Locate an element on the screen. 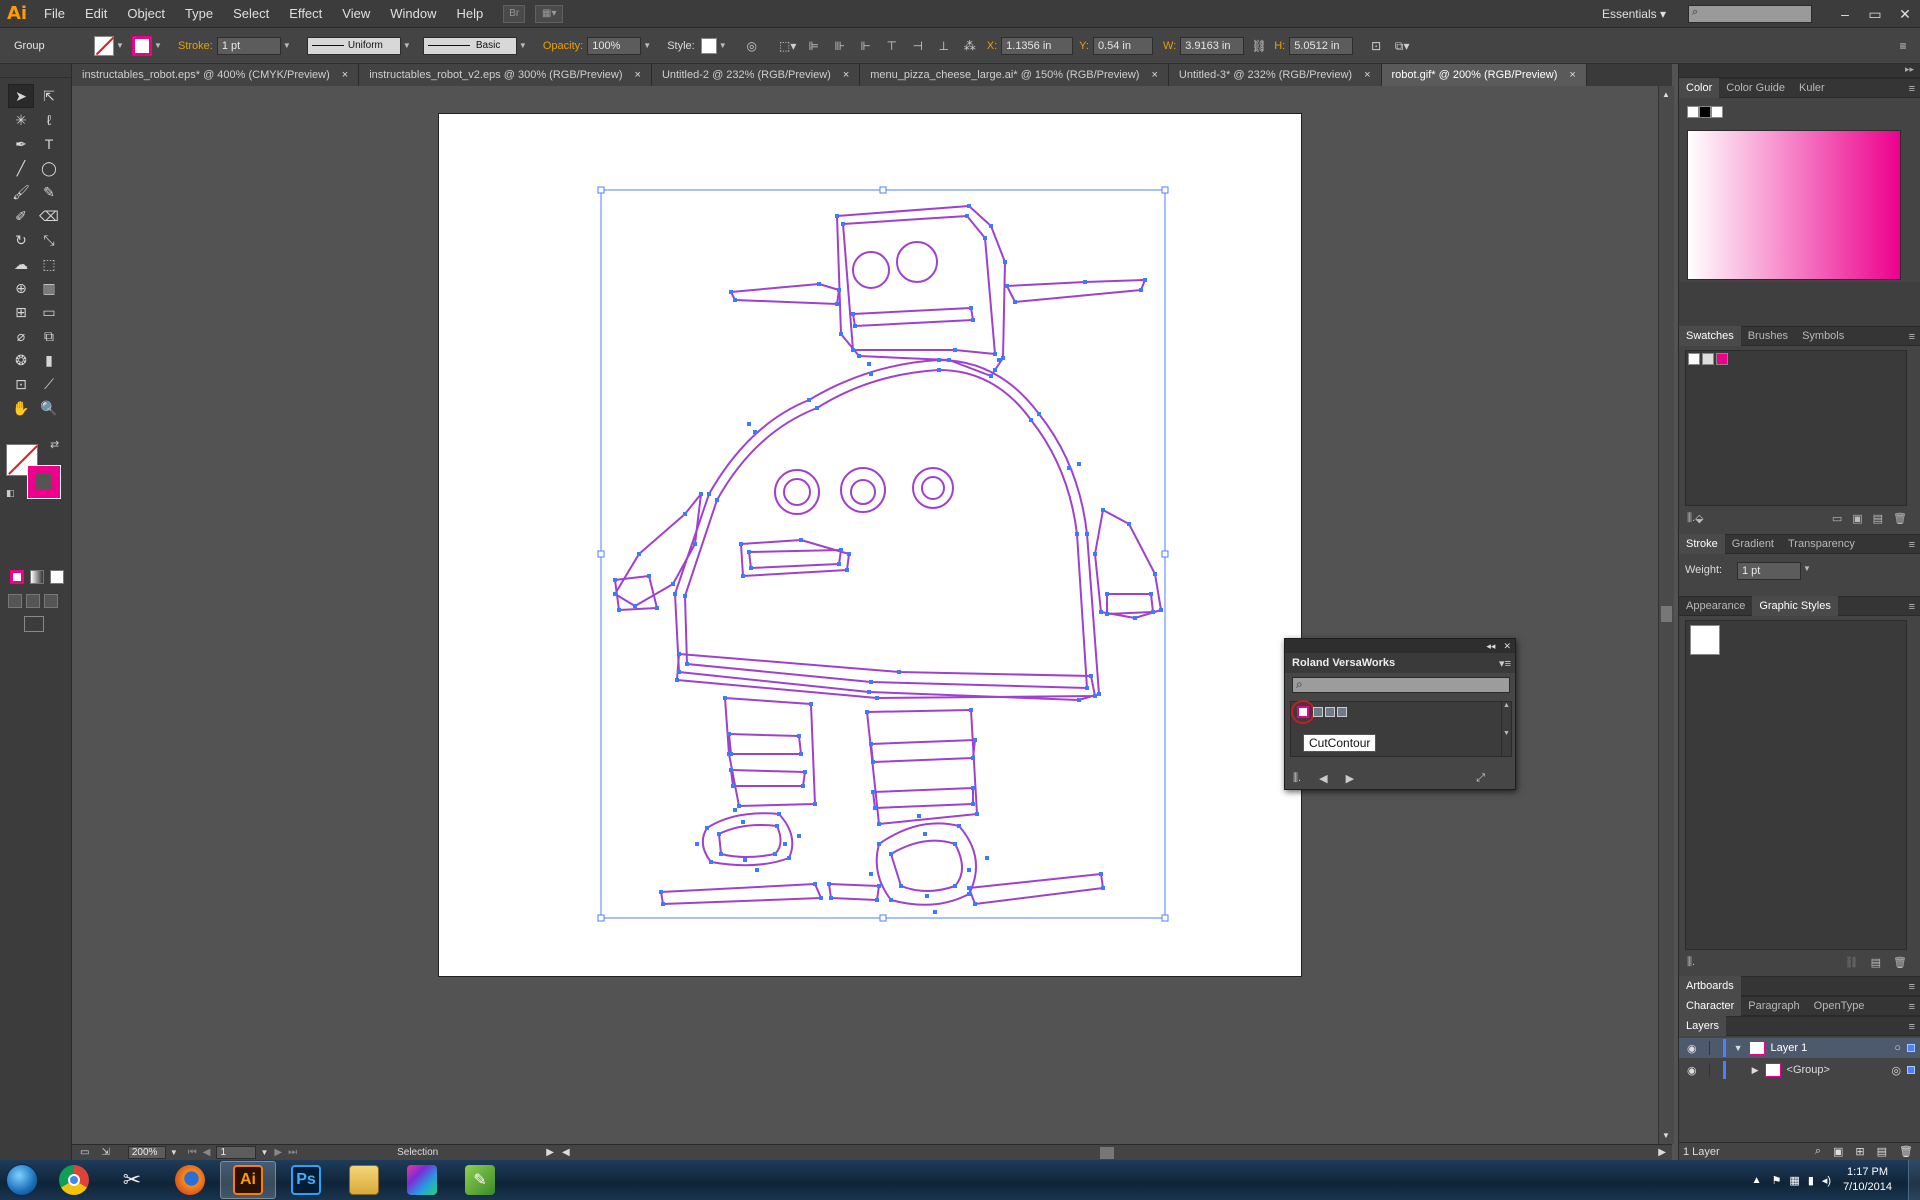 This screenshot has height=1200, width=1920. bridge-button: Br is located at coordinates (514, 13).